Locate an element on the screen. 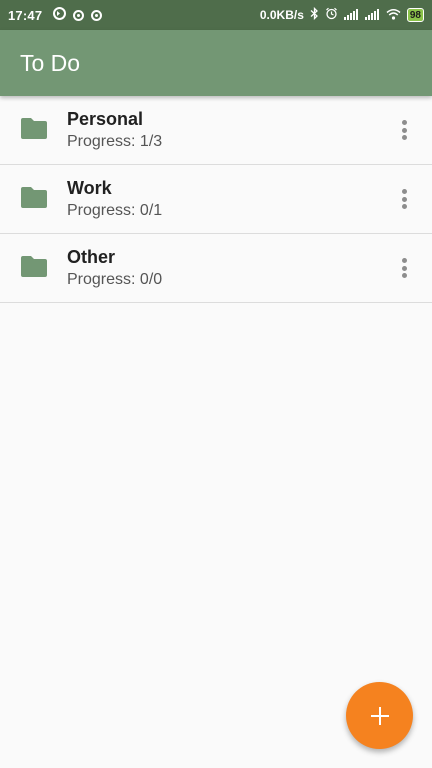  list-item-text: Work Progress: 0/1 is located at coordinates (114, 199).